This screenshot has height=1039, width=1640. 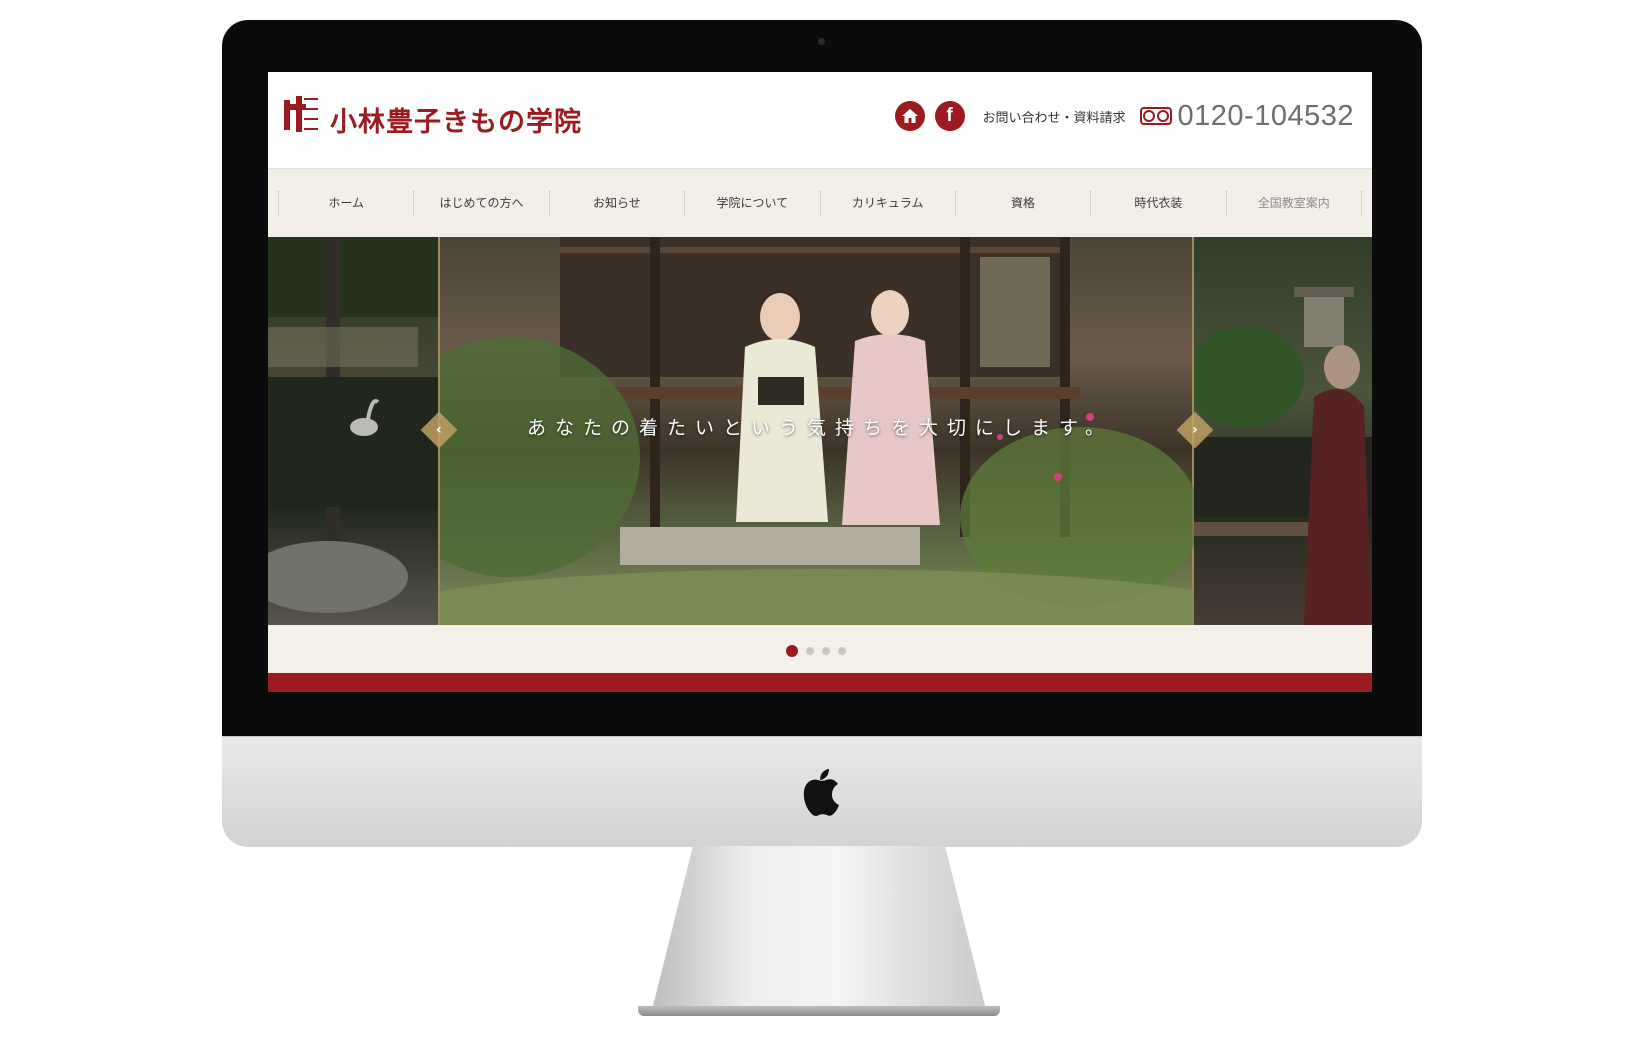 What do you see at coordinates (480, 203) in the screenshot?
I see `nav-item-beginners: はじめての方へ` at bounding box center [480, 203].